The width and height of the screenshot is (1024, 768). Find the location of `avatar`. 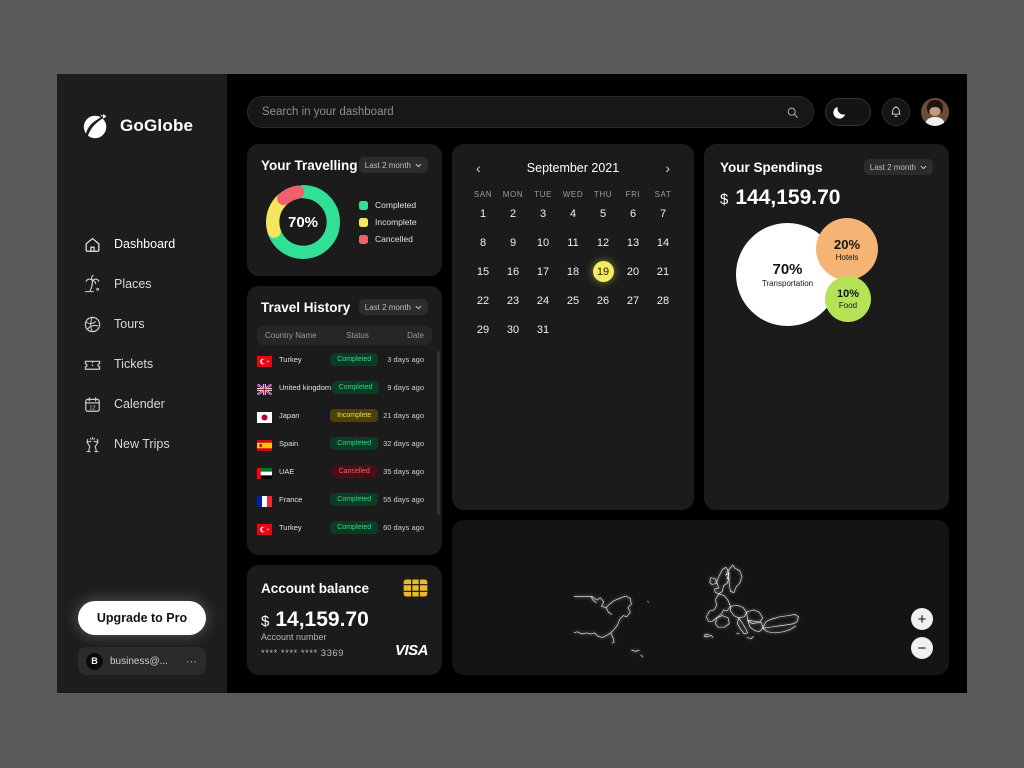

avatar is located at coordinates (935, 112).